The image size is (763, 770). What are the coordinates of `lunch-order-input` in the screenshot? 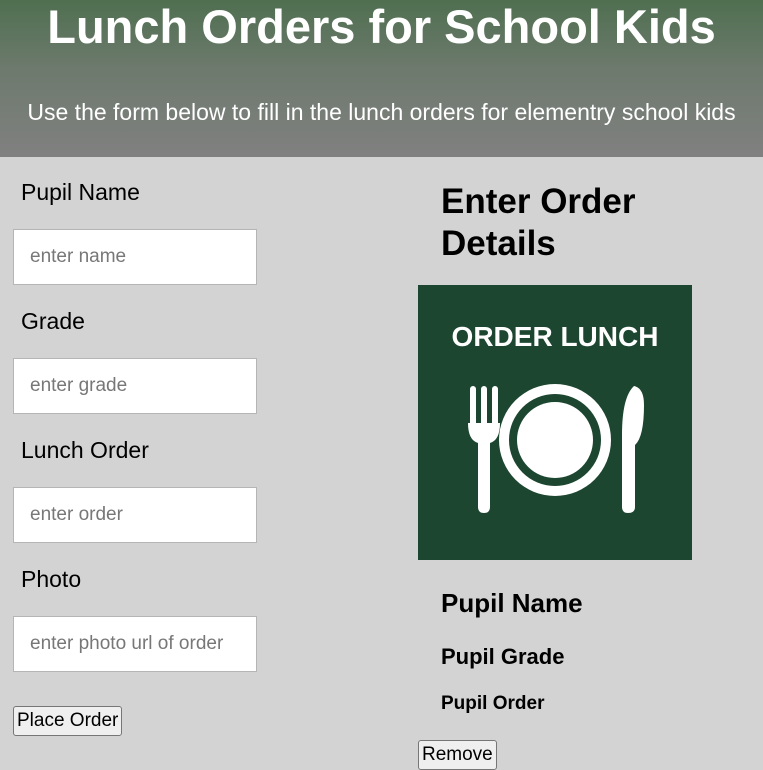 It's located at (135, 515).